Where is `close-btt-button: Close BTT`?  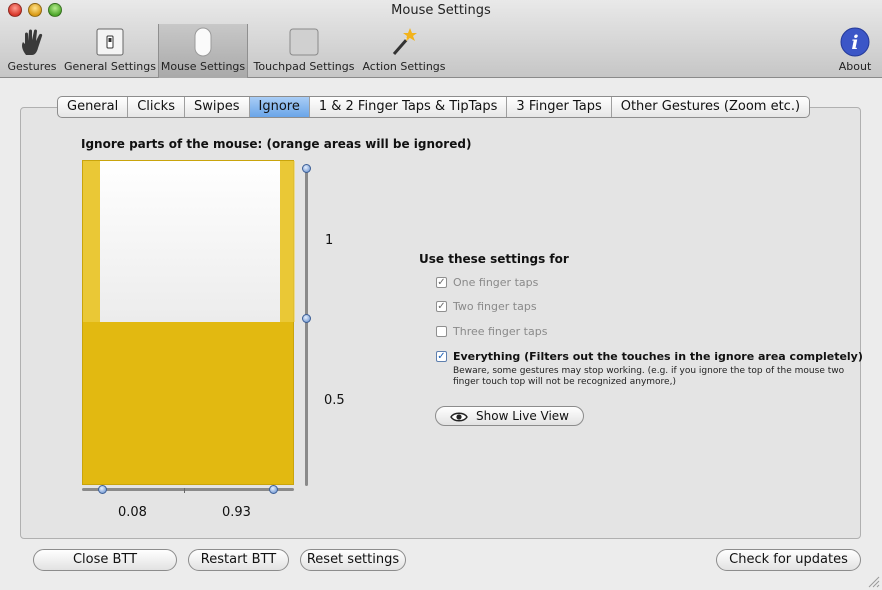 close-btt-button: Close BTT is located at coordinates (105, 560).